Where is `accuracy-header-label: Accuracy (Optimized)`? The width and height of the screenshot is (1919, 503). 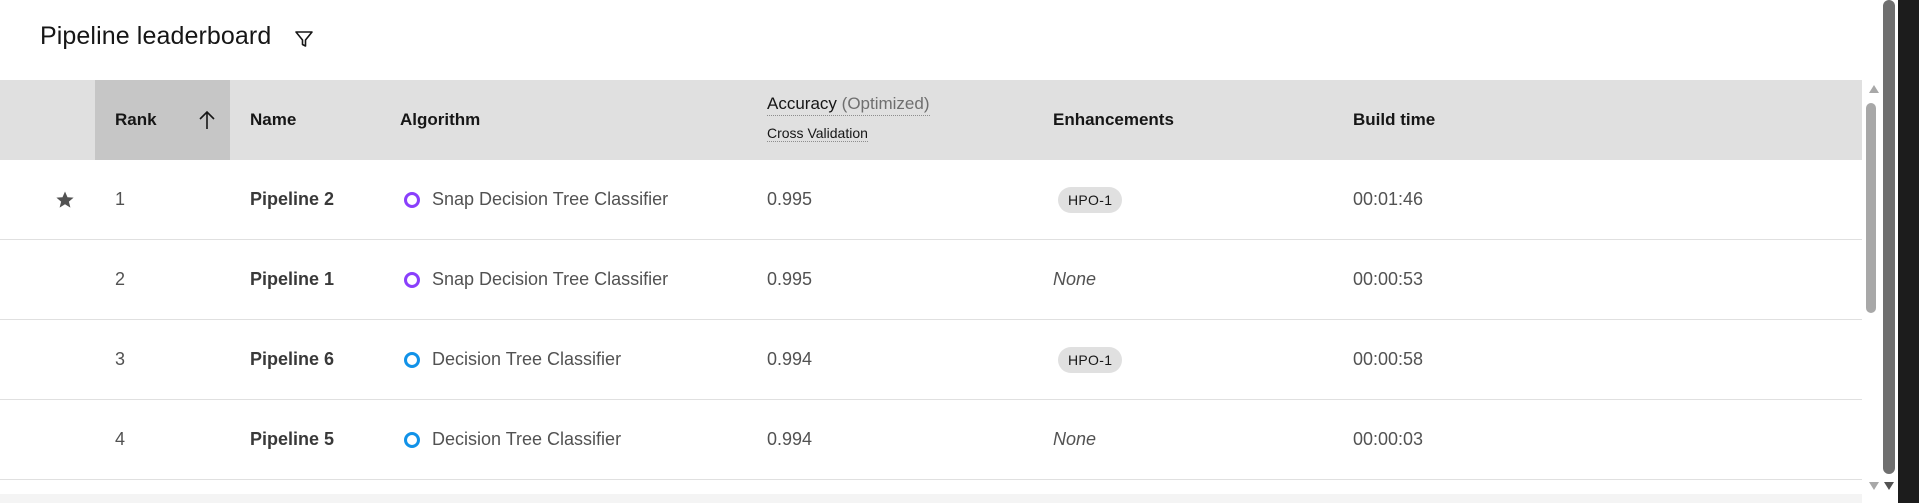 accuracy-header-label: Accuracy (Optimized) is located at coordinates (848, 105).